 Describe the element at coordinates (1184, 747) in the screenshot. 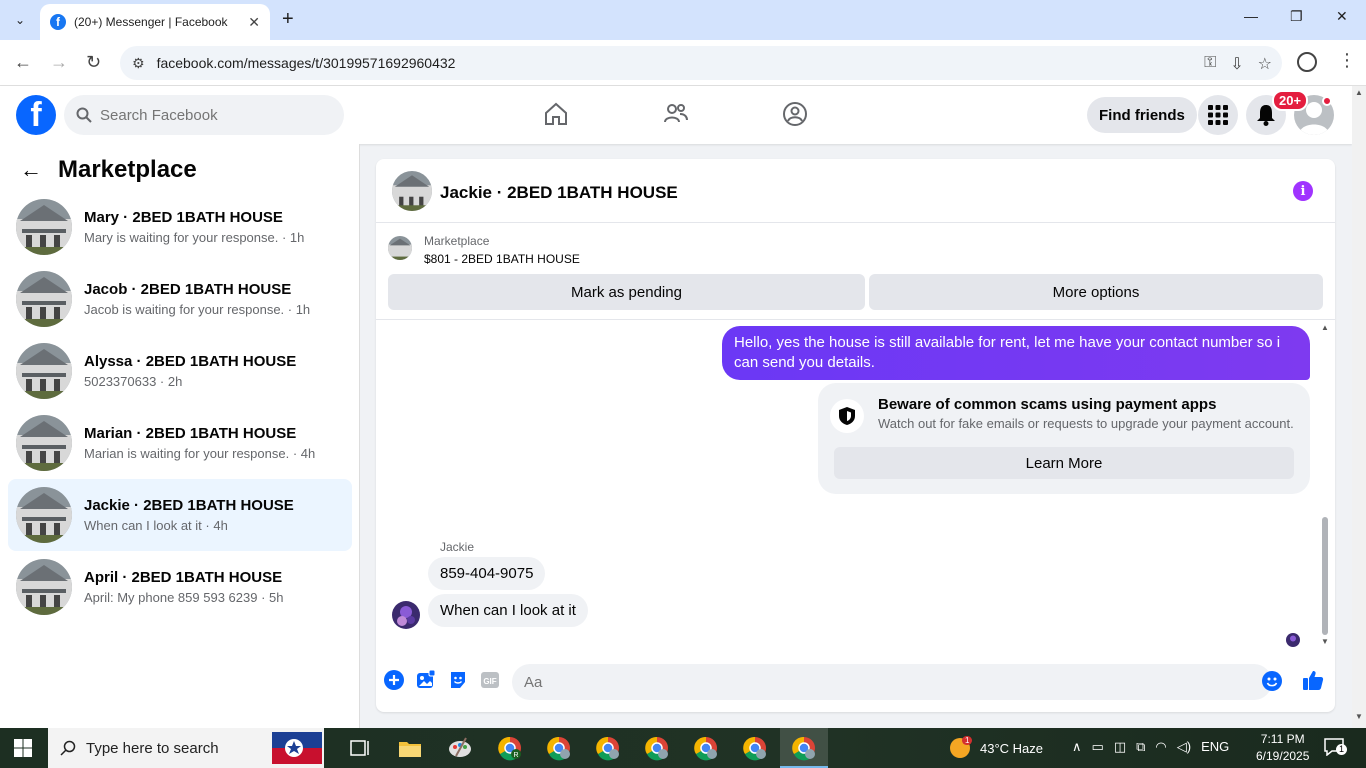

I see `volume-icon: ◁)` at that location.